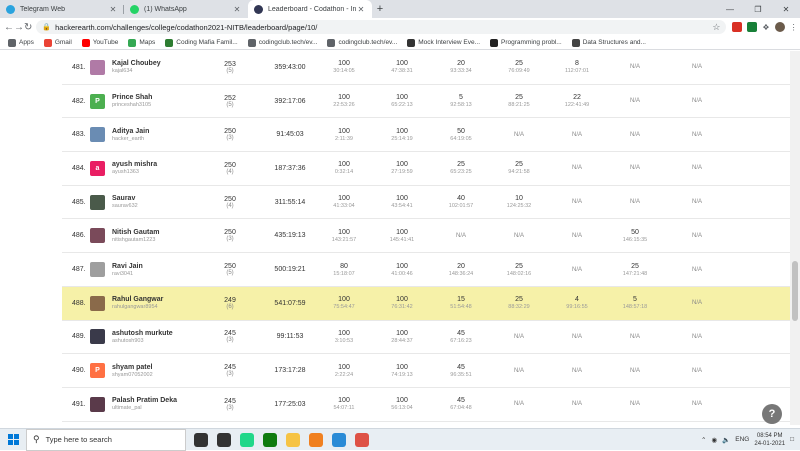  What do you see at coordinates (795, 238) in the screenshot?
I see `vertical-scrollbar` at bounding box center [795, 238].